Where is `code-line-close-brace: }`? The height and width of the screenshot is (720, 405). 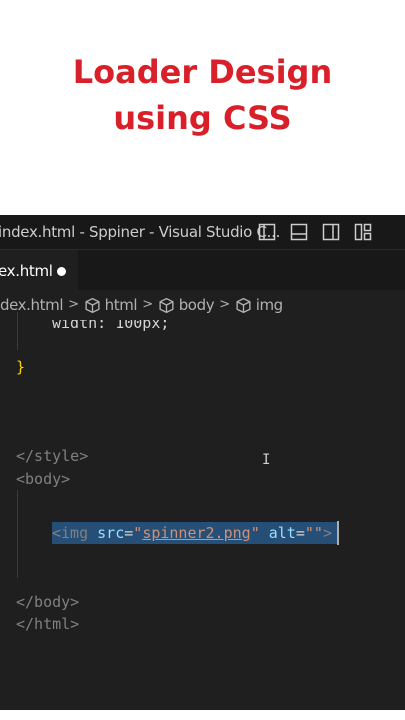 code-line-close-brace: } is located at coordinates (21, 367).